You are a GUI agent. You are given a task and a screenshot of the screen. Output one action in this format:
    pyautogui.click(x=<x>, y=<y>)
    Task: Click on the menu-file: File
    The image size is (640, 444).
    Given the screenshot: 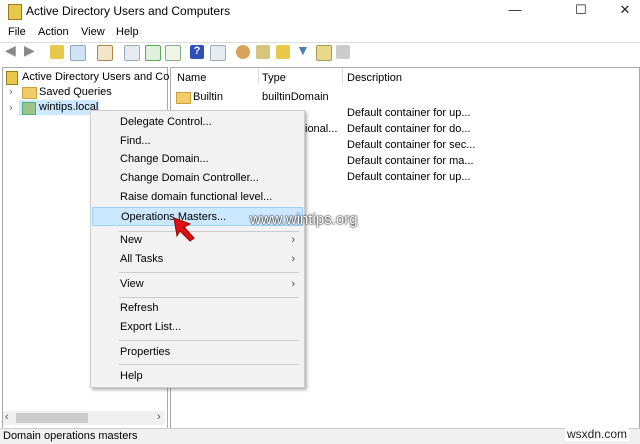 What is the action you would take?
    pyautogui.click(x=17, y=32)
    